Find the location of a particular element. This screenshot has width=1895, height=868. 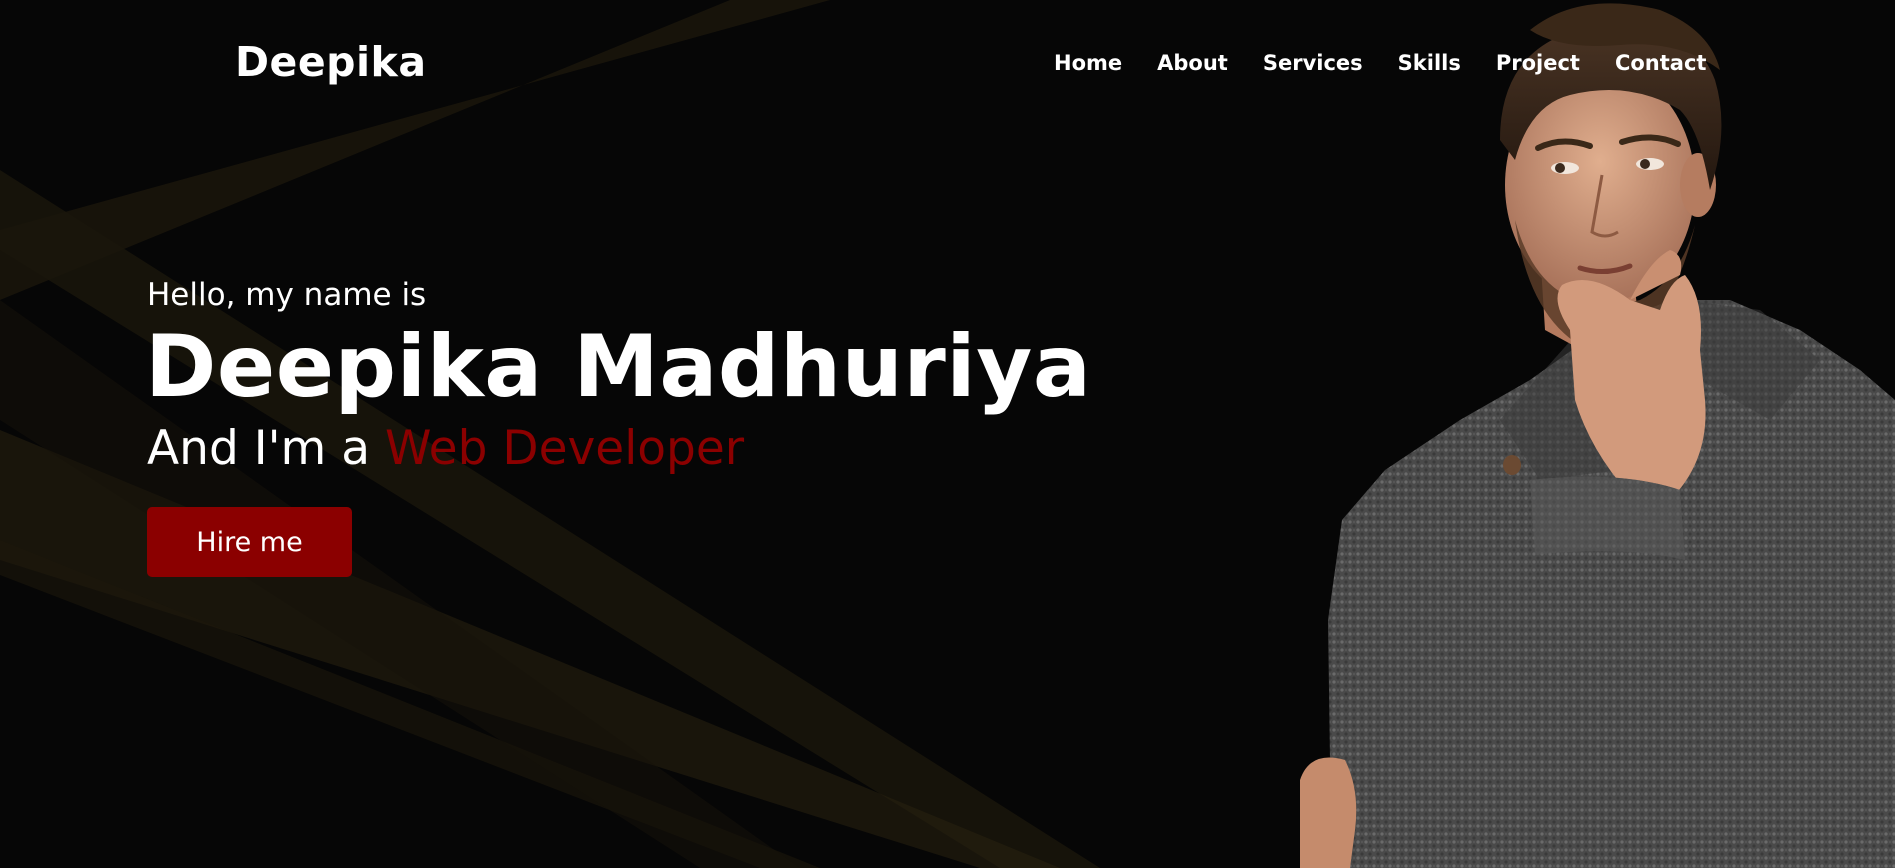

nav-link-contact: Contact is located at coordinates (1661, 63).